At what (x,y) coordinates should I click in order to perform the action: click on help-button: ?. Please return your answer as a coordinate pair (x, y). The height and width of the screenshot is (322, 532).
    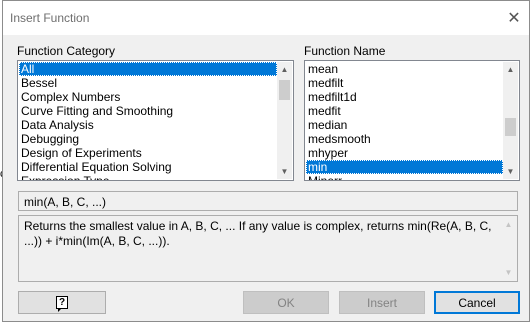
    Looking at the image, I should click on (62, 302).